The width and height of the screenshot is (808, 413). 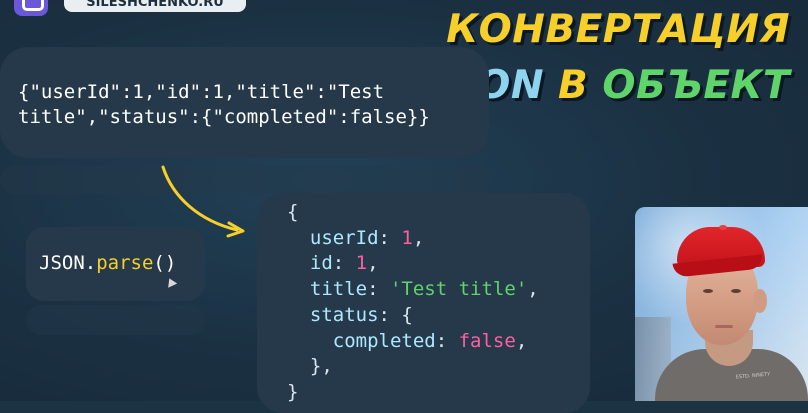 What do you see at coordinates (708, 291) in the screenshot?
I see `presenter-left-eye` at bounding box center [708, 291].